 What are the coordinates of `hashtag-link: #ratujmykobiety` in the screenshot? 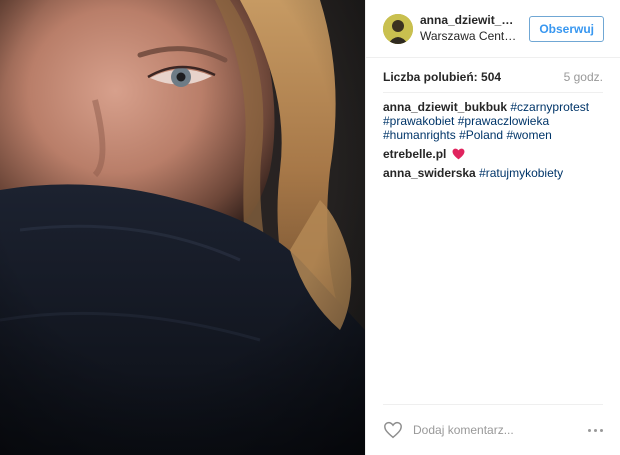 It's located at (521, 173).